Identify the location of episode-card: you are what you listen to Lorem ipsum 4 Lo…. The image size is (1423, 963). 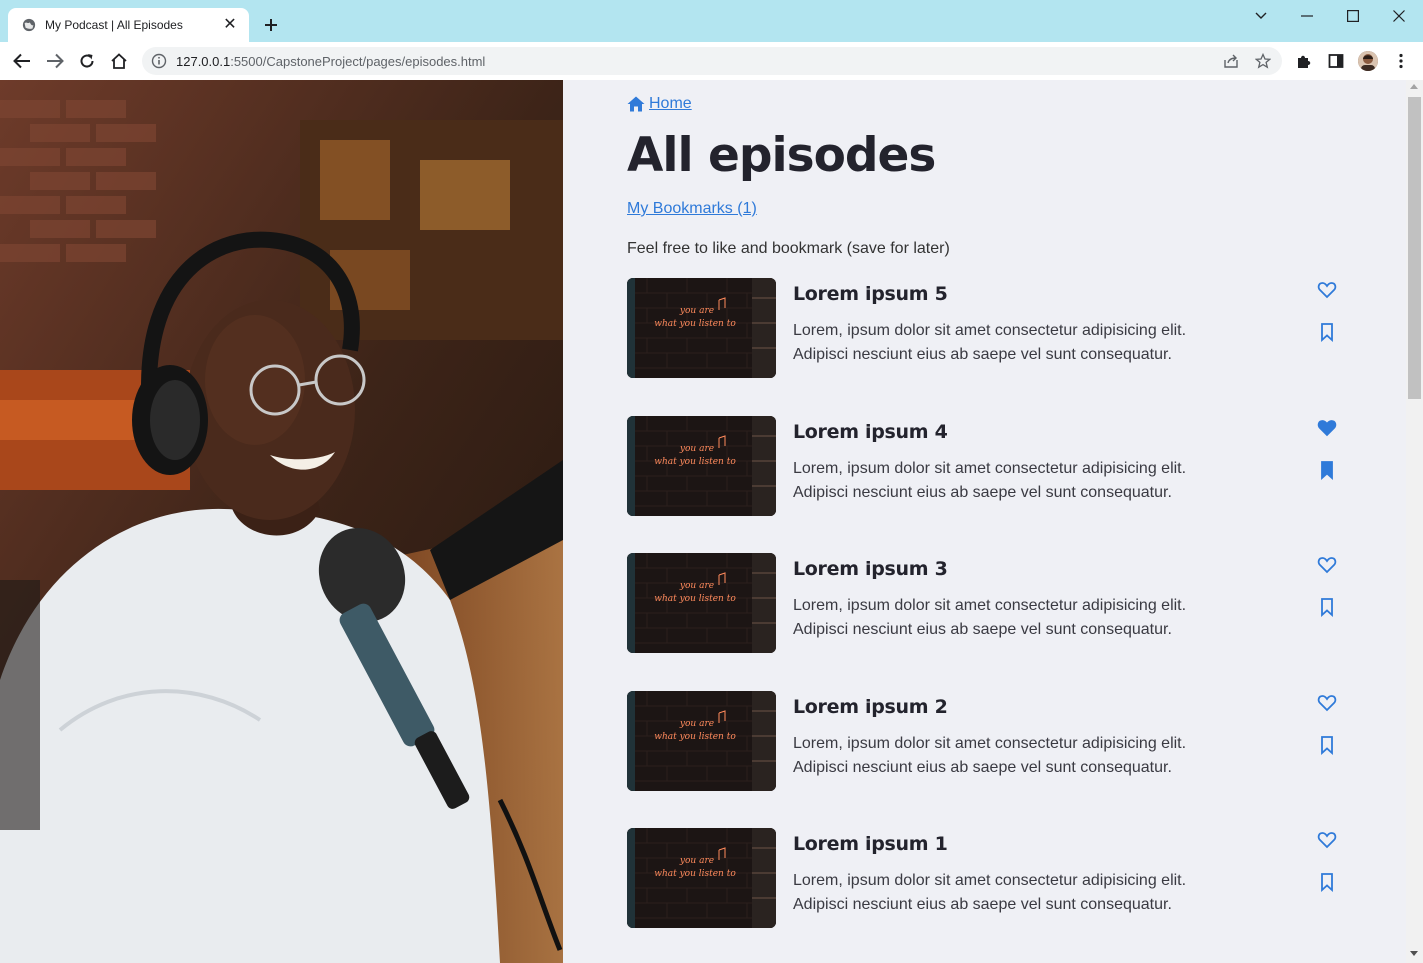
(1007, 466).